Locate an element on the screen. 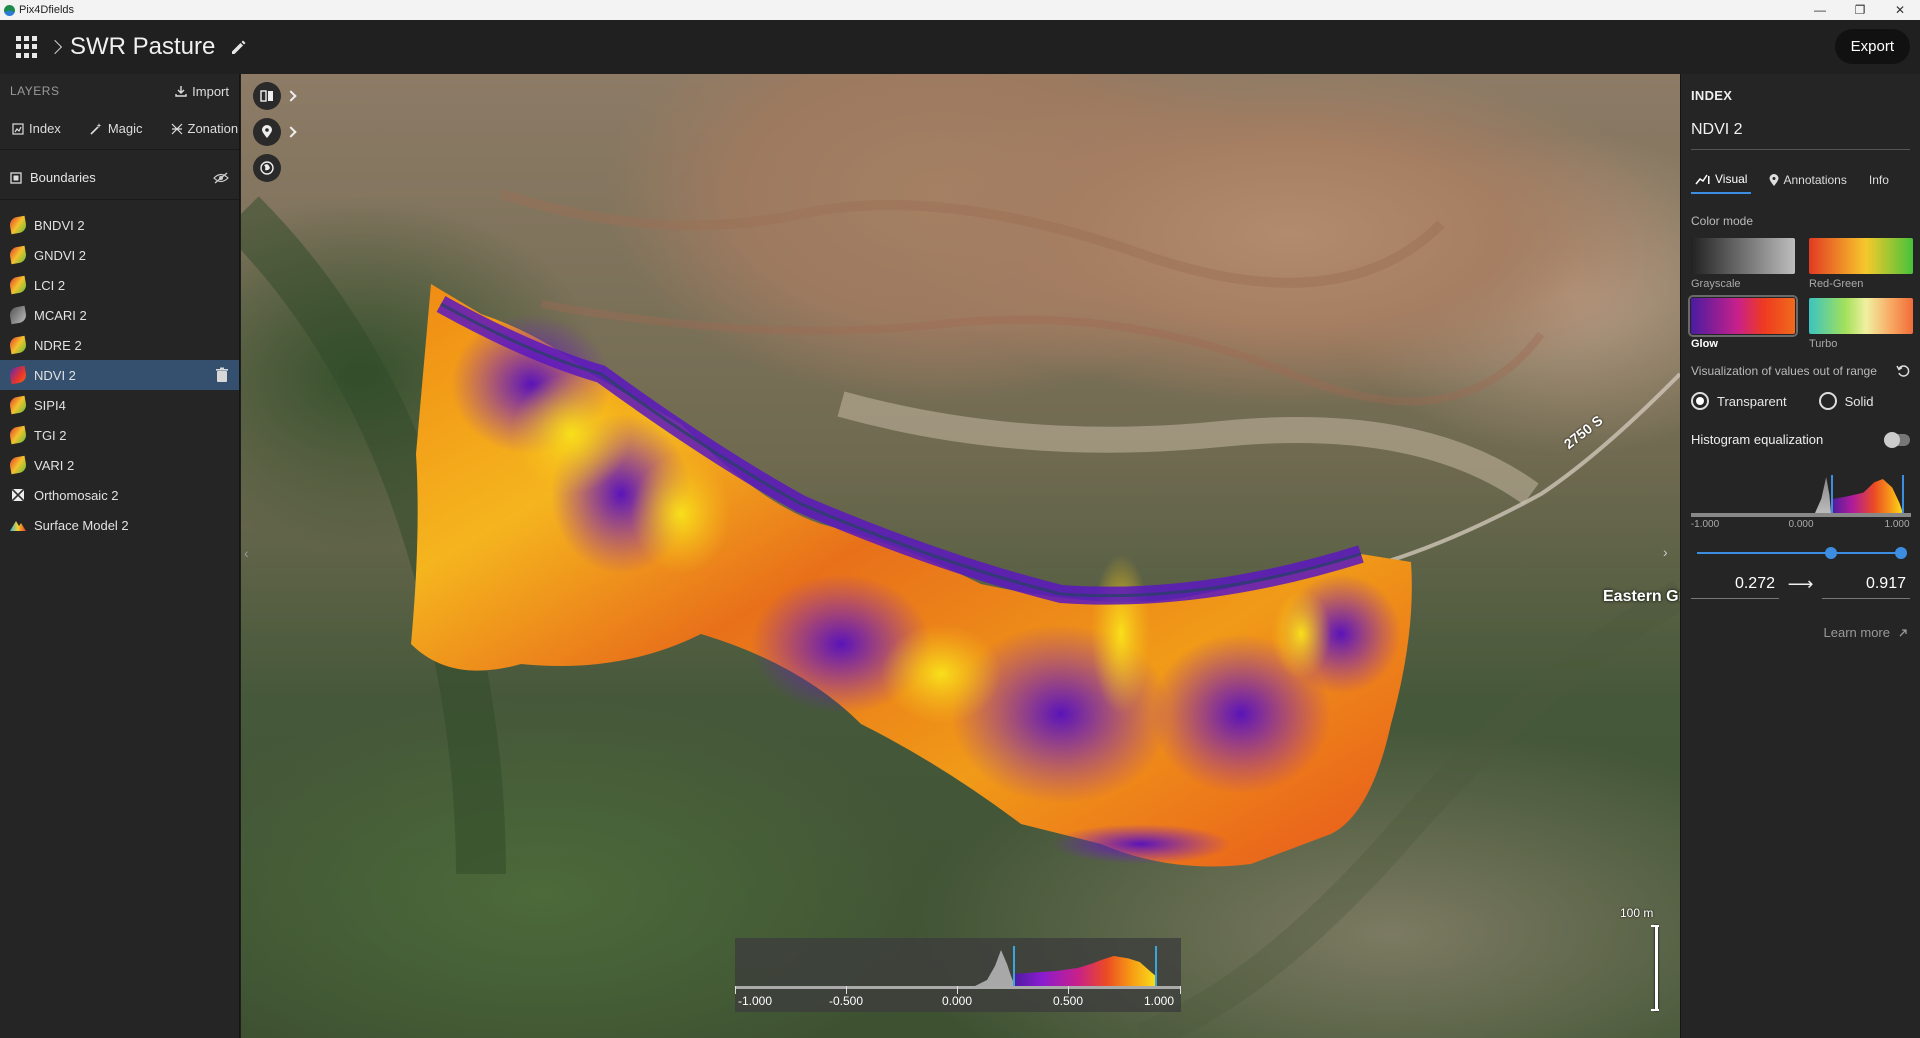  zonation-tool-label: Zonation is located at coordinates (213, 128).